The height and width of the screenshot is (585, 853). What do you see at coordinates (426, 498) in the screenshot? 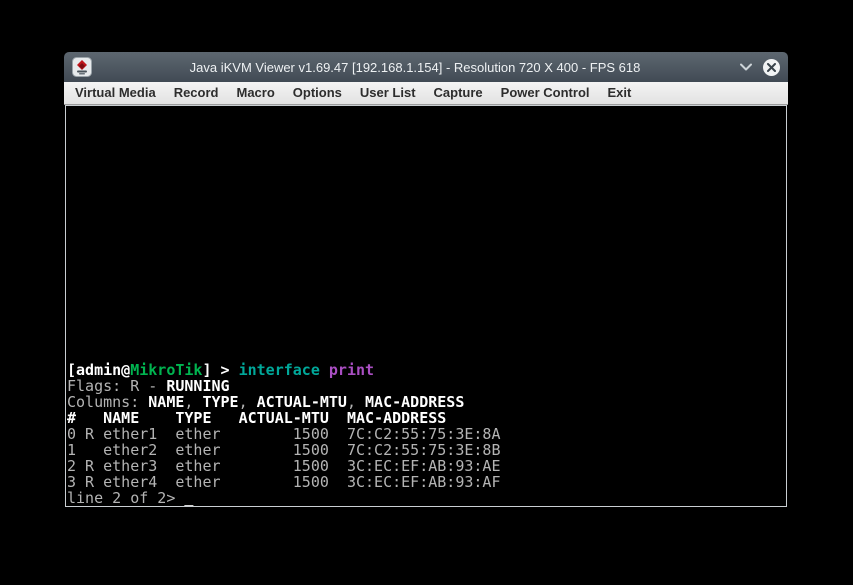
I see `terminal-line: line 2 of 2> _` at bounding box center [426, 498].